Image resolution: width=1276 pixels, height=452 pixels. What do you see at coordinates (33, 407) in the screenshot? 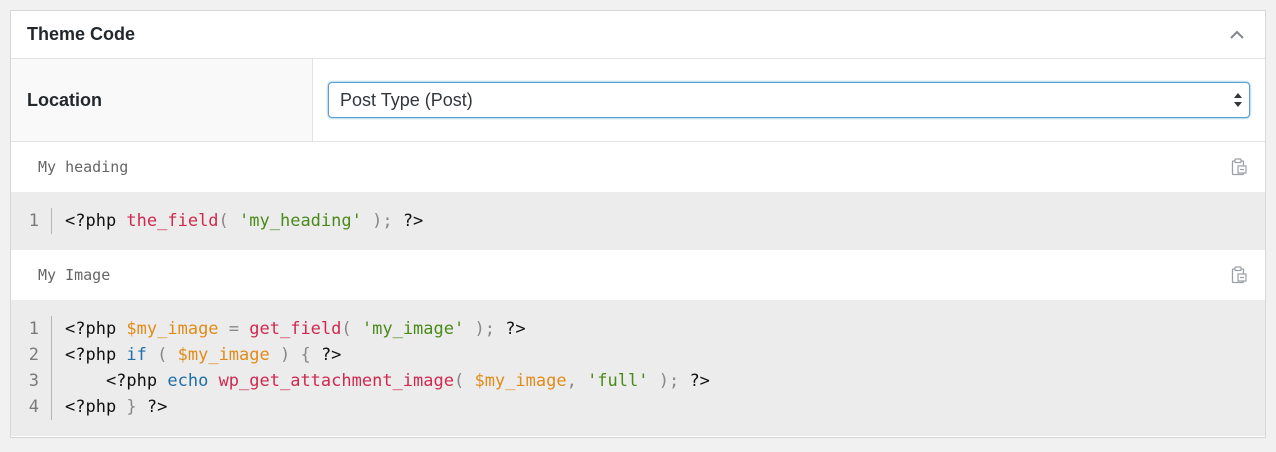
I see `line-number: 4` at bounding box center [33, 407].